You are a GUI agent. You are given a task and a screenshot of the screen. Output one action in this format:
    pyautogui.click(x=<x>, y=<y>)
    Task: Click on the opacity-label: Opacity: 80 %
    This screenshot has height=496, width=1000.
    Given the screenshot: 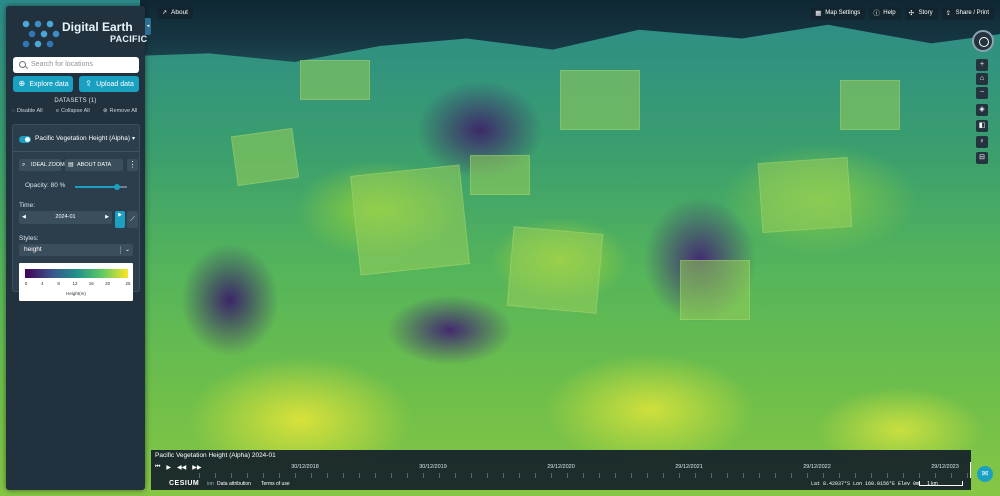 What is the action you would take?
    pyautogui.click(x=45, y=185)
    